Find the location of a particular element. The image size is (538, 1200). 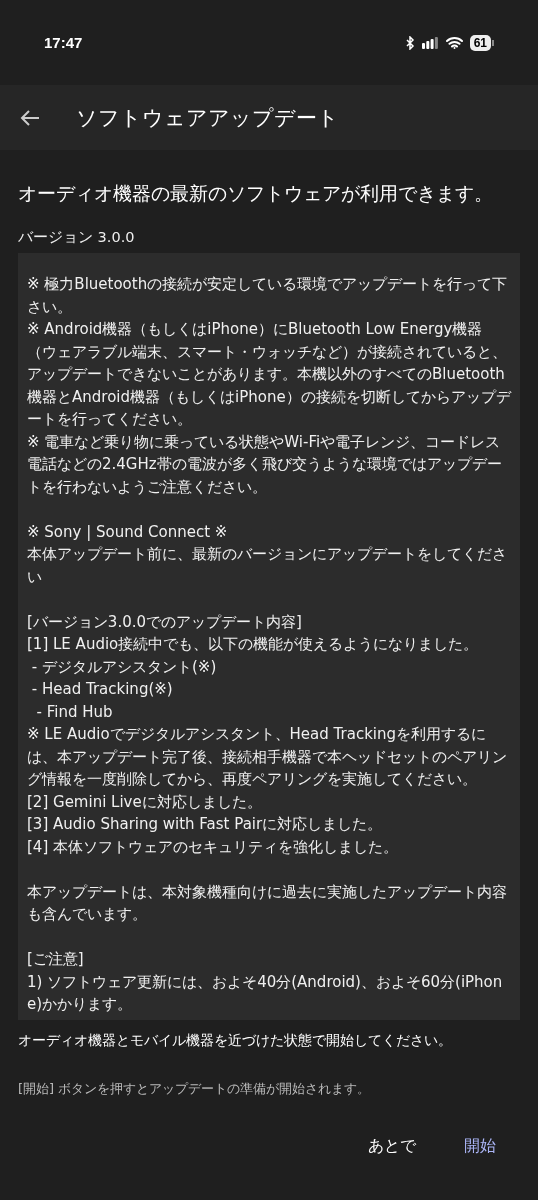

version-label: バージョン 3.0.0 is located at coordinates (77, 237).